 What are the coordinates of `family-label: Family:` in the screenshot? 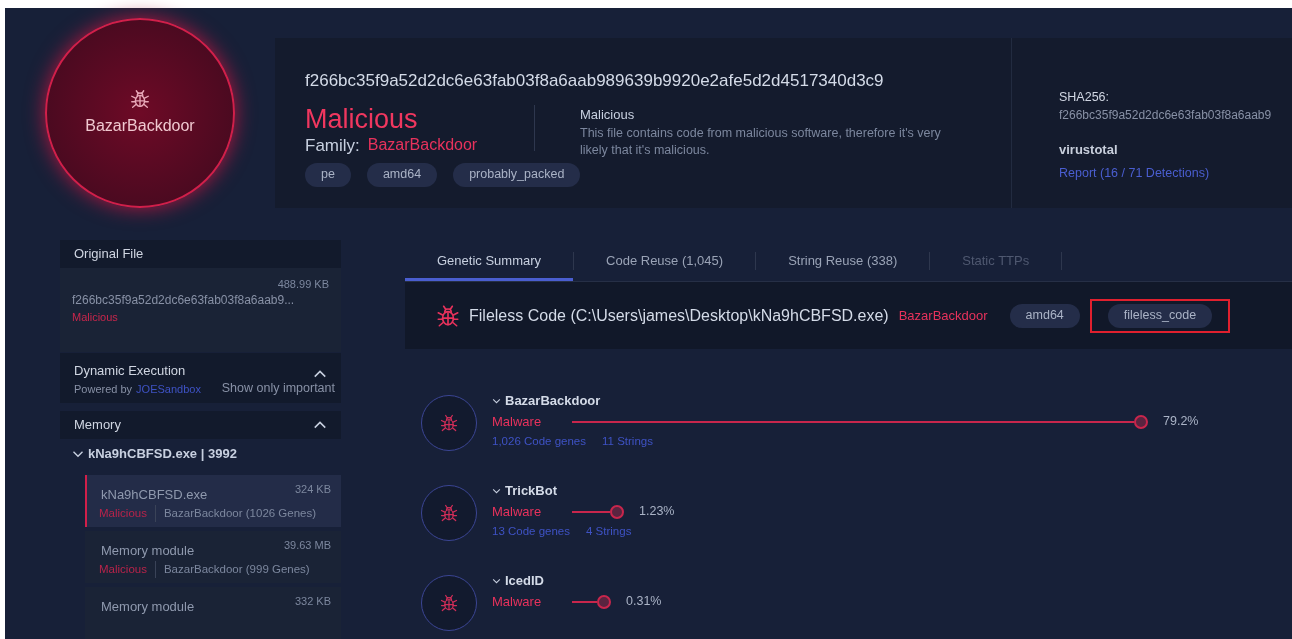 It's located at (332, 146).